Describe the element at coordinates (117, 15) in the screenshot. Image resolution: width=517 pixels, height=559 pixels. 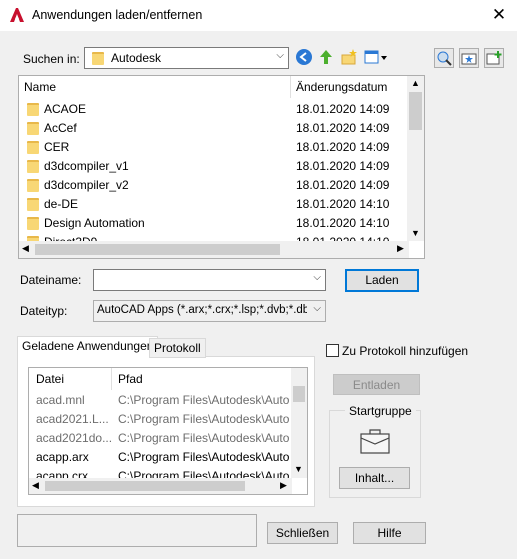
I see `window-title: Anwendungen laden/entfernen` at that location.